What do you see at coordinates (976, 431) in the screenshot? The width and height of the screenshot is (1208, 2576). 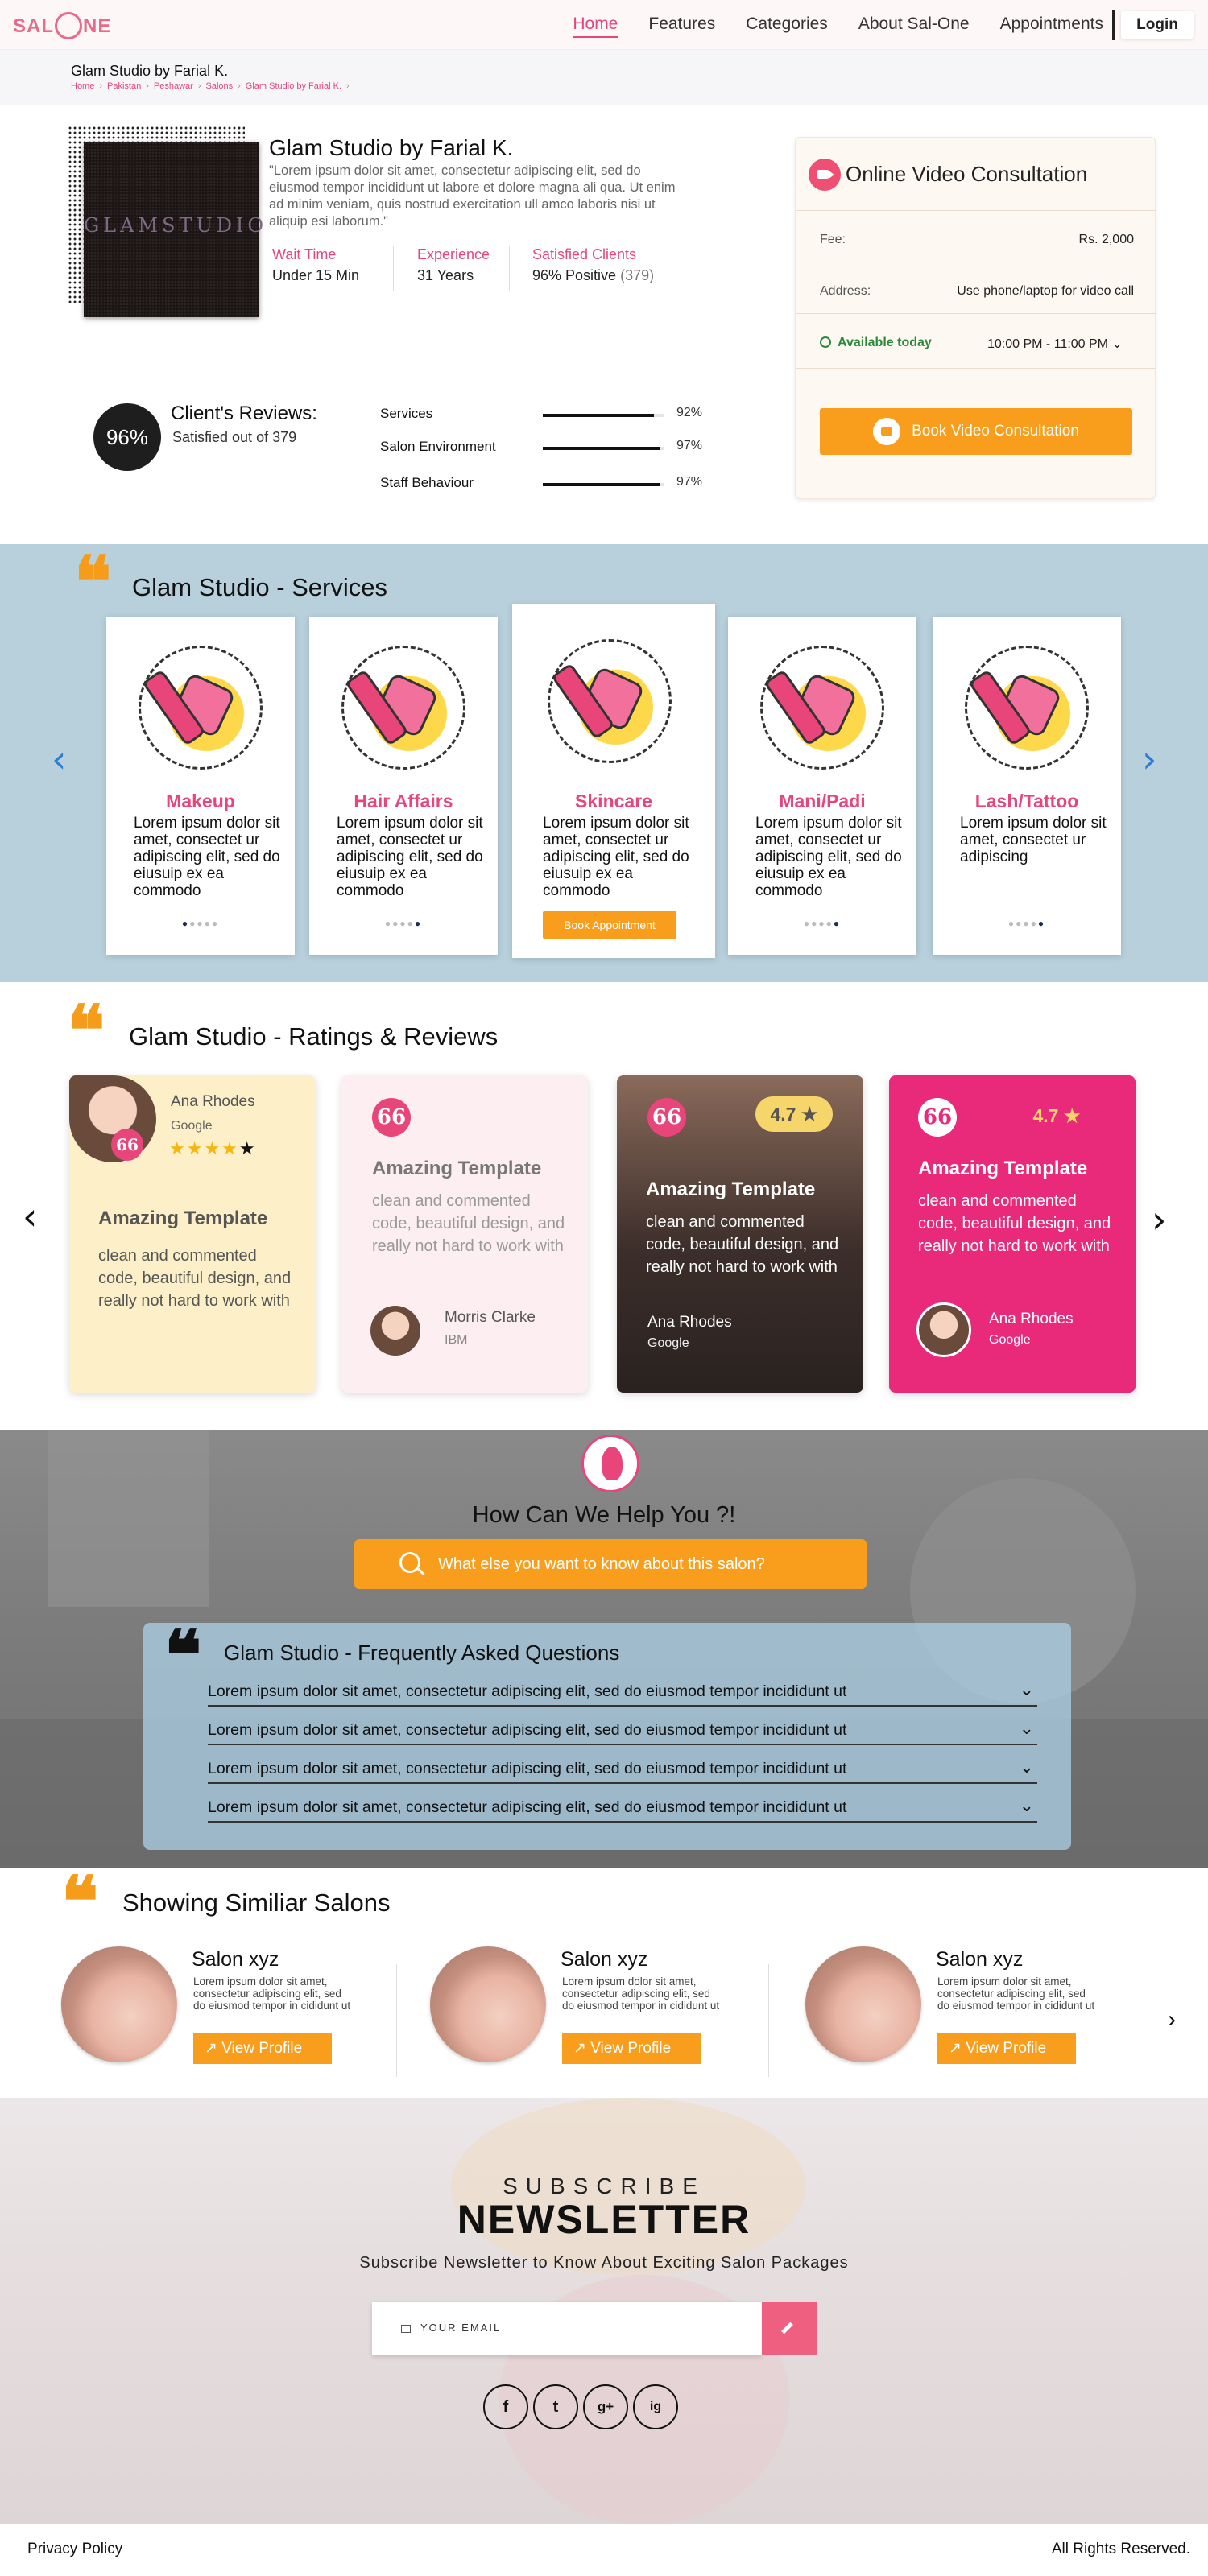 I see `book-video-consultation-button: Book Video Consultation` at bounding box center [976, 431].